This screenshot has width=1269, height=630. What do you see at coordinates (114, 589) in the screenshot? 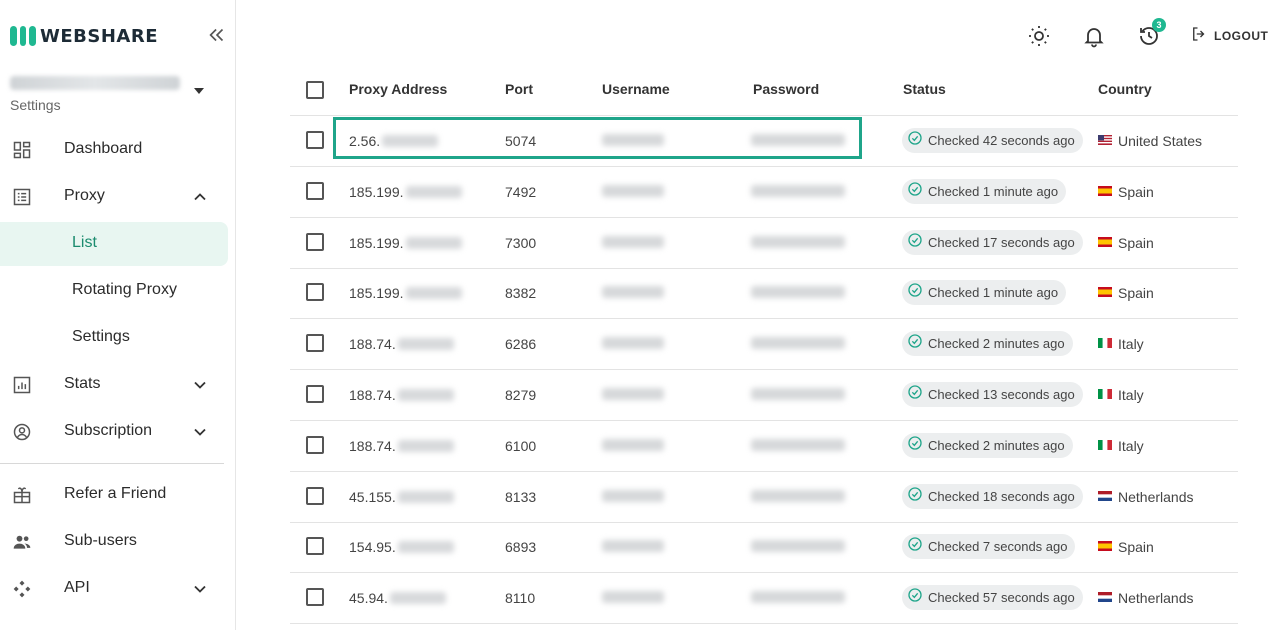
I see `nav-api: API` at bounding box center [114, 589].